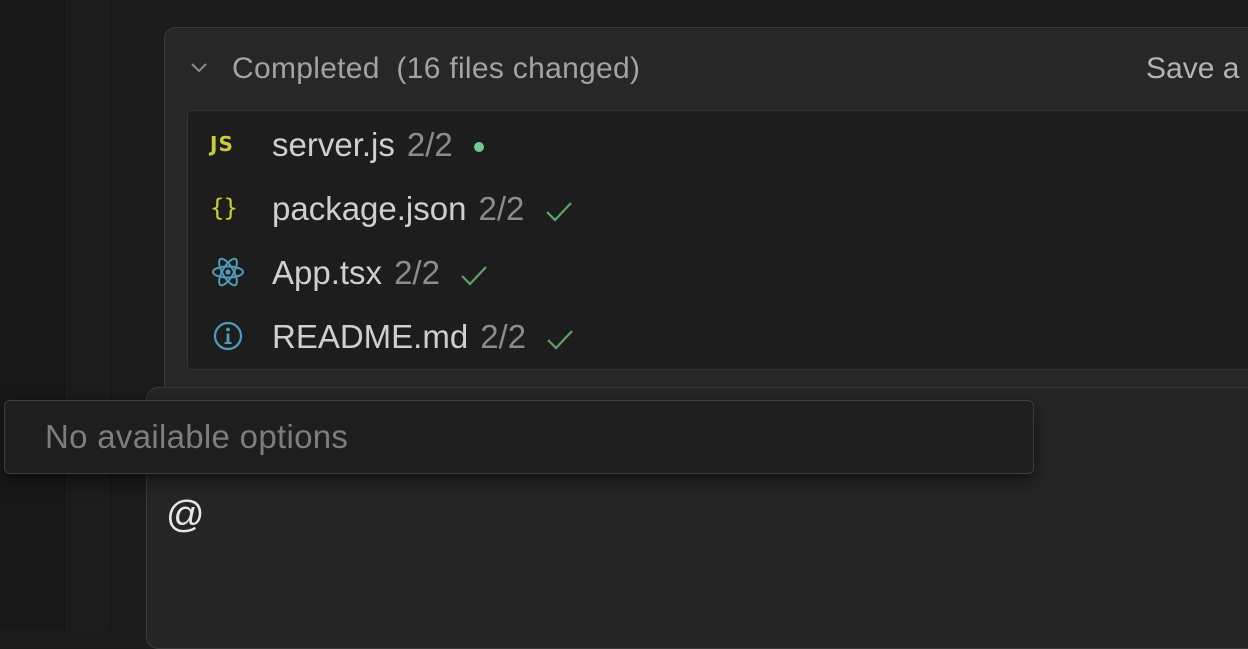 The width and height of the screenshot is (1248, 649). I want to click on chevron-down-icon, so click(199, 68).